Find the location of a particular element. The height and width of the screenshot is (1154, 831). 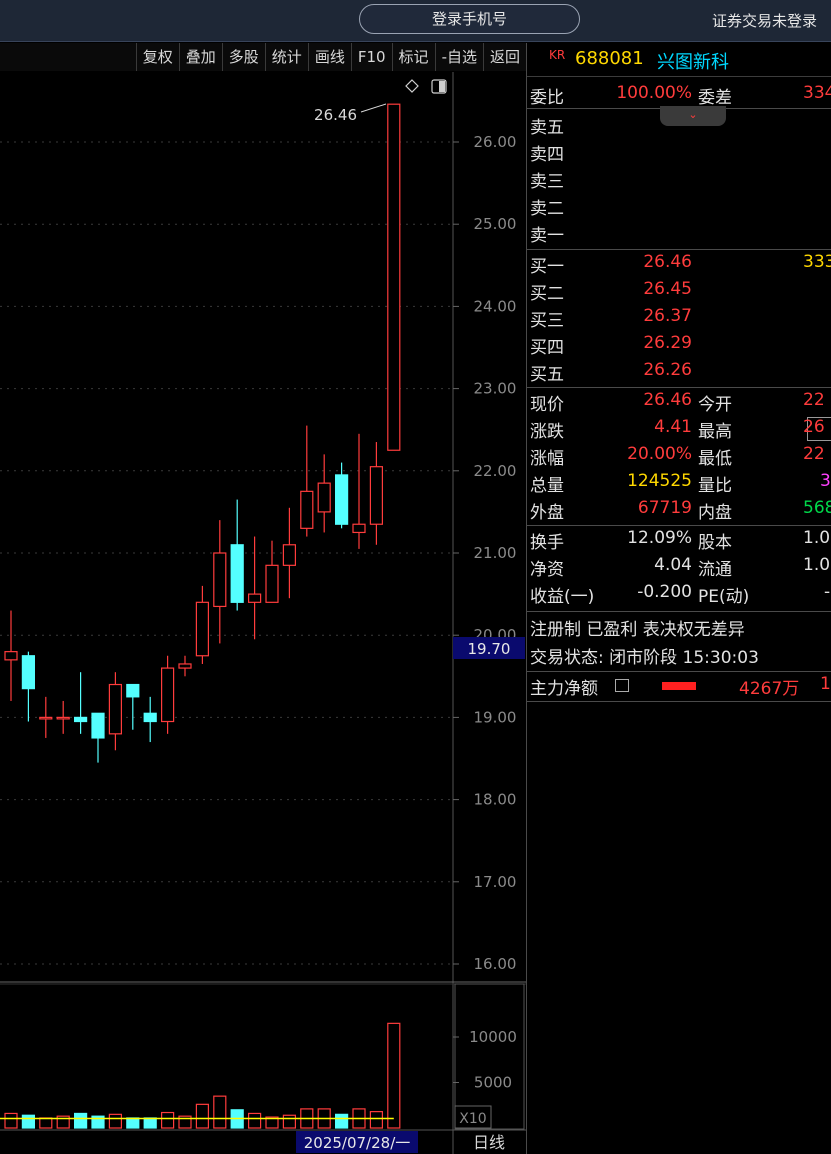

fund-row-netasset: 净资 4.04 流通 1.0 is located at coordinates (679, 566).